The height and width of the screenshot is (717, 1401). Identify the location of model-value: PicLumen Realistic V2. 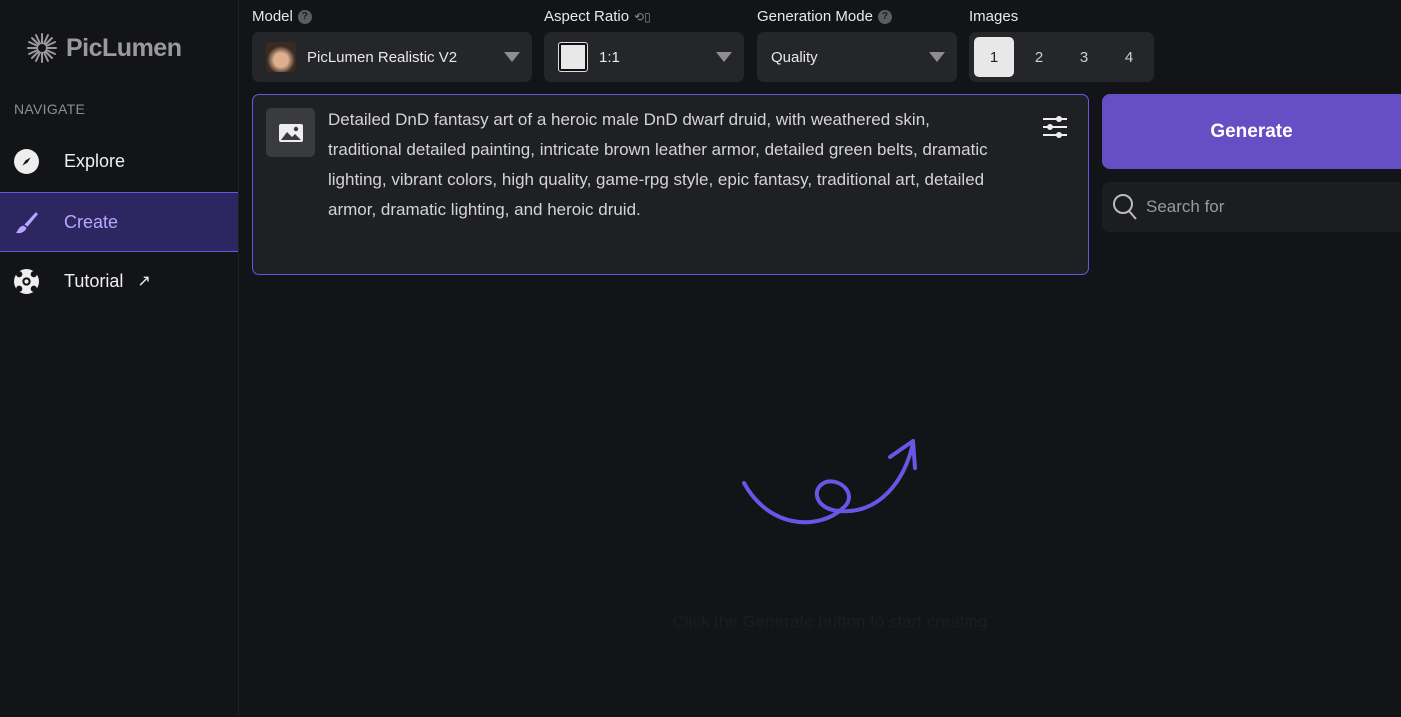
(382, 57).